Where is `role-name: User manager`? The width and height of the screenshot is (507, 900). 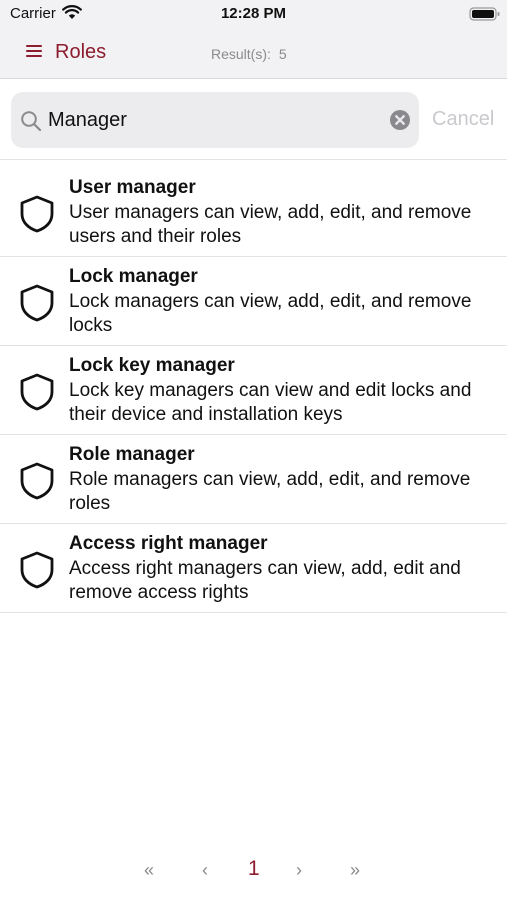
role-name: User manager is located at coordinates (132, 187).